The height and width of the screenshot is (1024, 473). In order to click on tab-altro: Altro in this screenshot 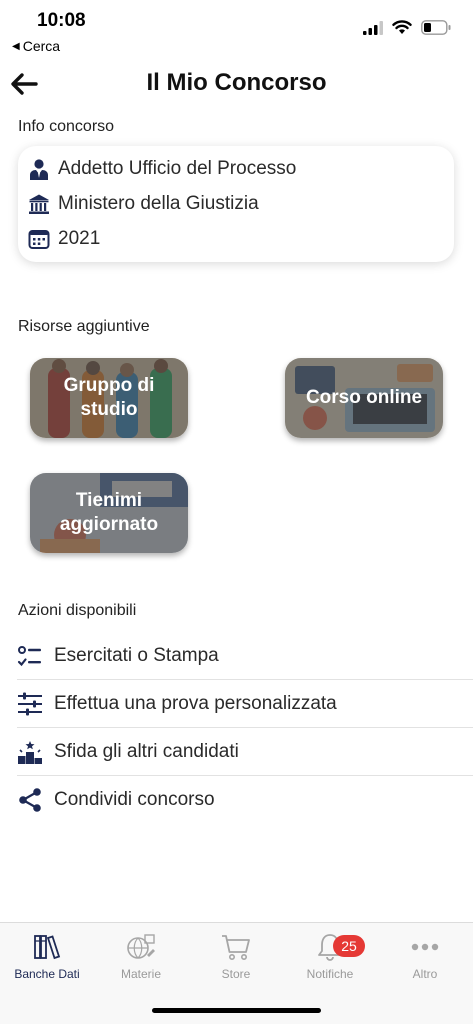, I will do `click(425, 961)`.